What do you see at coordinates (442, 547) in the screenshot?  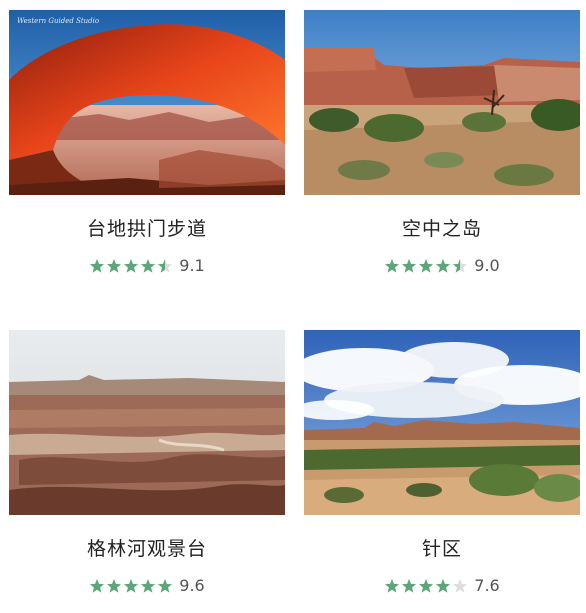 I see `attraction-title: 针区` at bounding box center [442, 547].